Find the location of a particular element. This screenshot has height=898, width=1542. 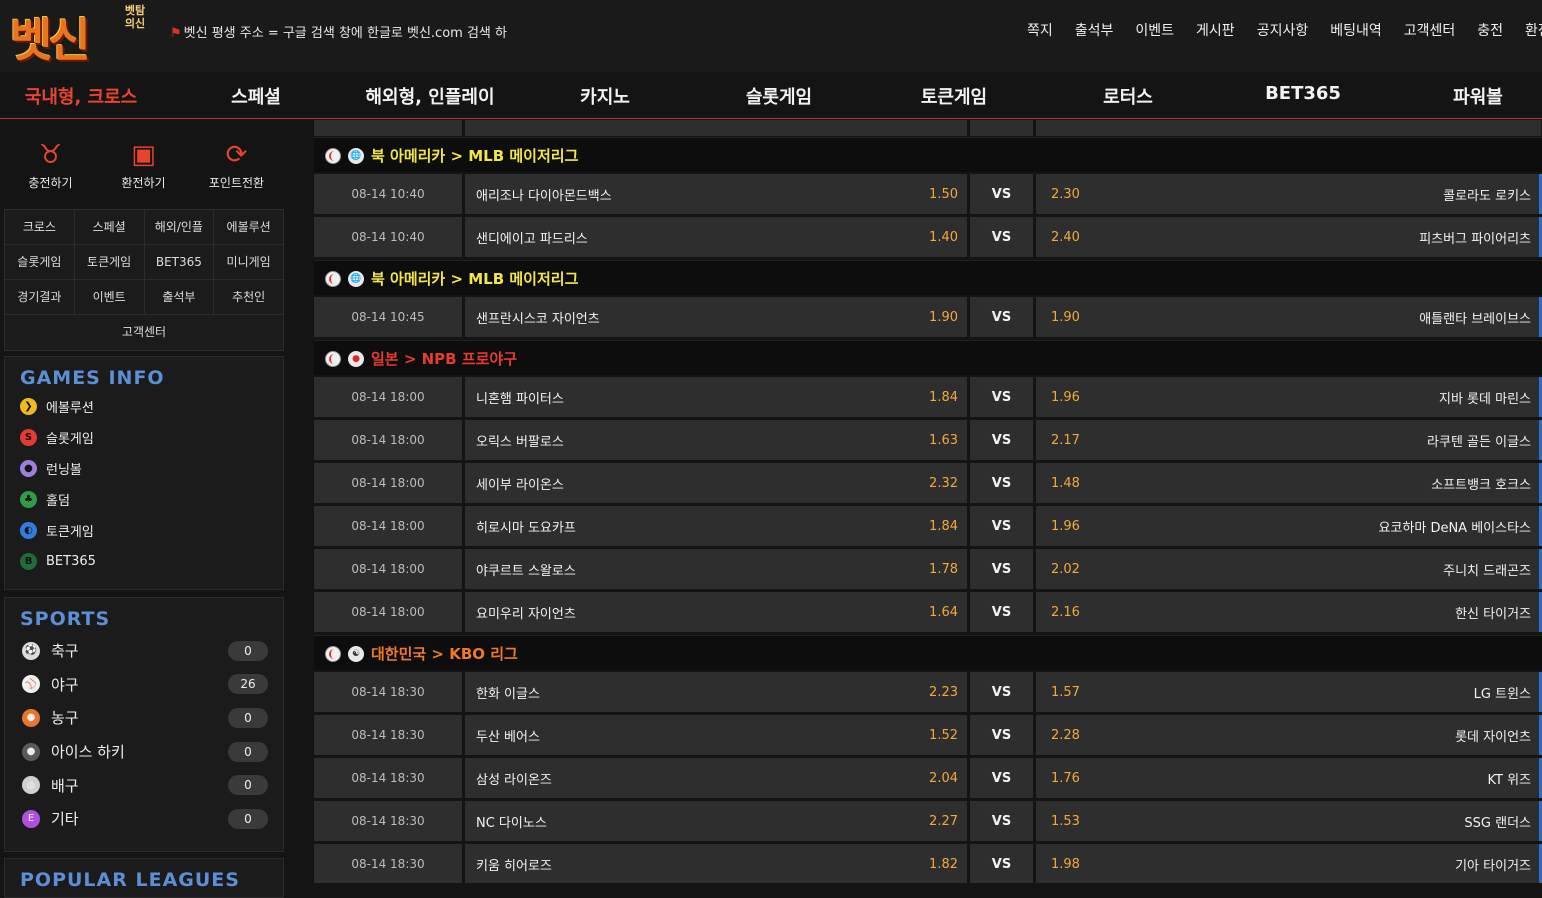

home-bet-cell: NC 다이노스 2.27 is located at coordinates (716, 821).